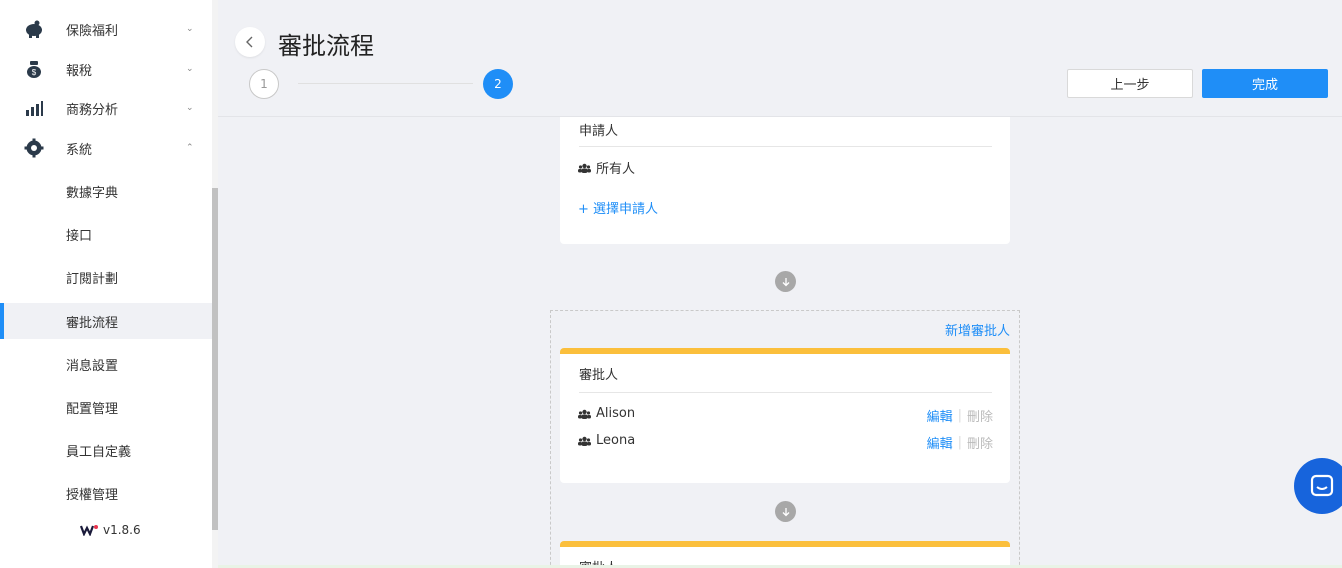 This screenshot has height=568, width=1342. Describe the element at coordinates (34, 148) in the screenshot. I see `gear-icon` at that location.